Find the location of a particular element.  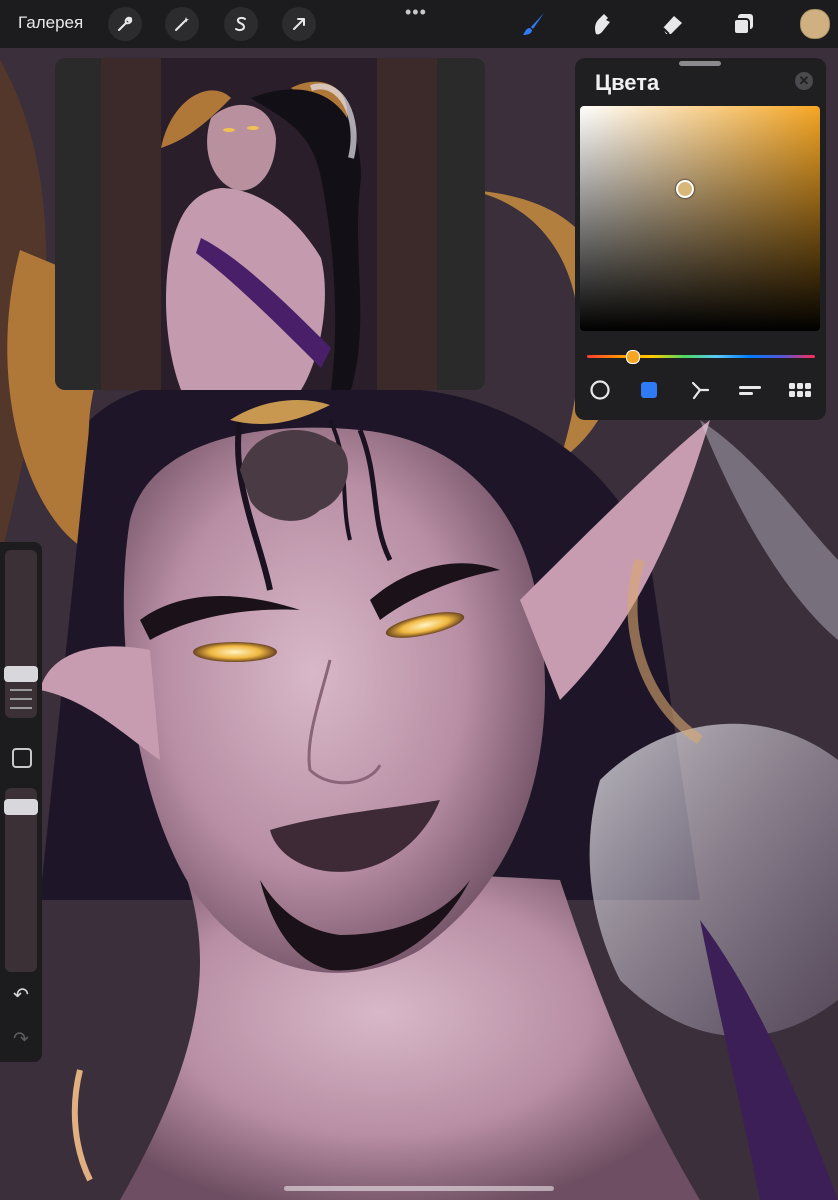

reference-window is located at coordinates (270, 224).